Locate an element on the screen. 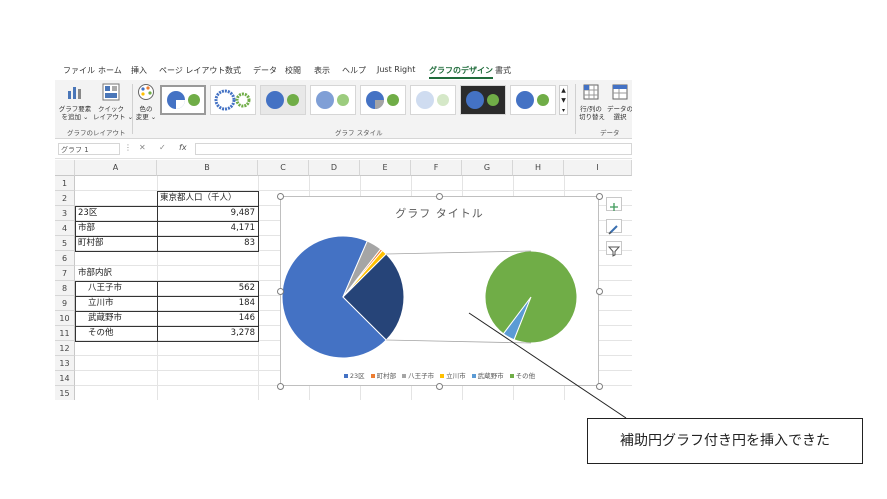 This screenshot has height=499, width=887. more-icon: ▾ is located at coordinates (563, 111).